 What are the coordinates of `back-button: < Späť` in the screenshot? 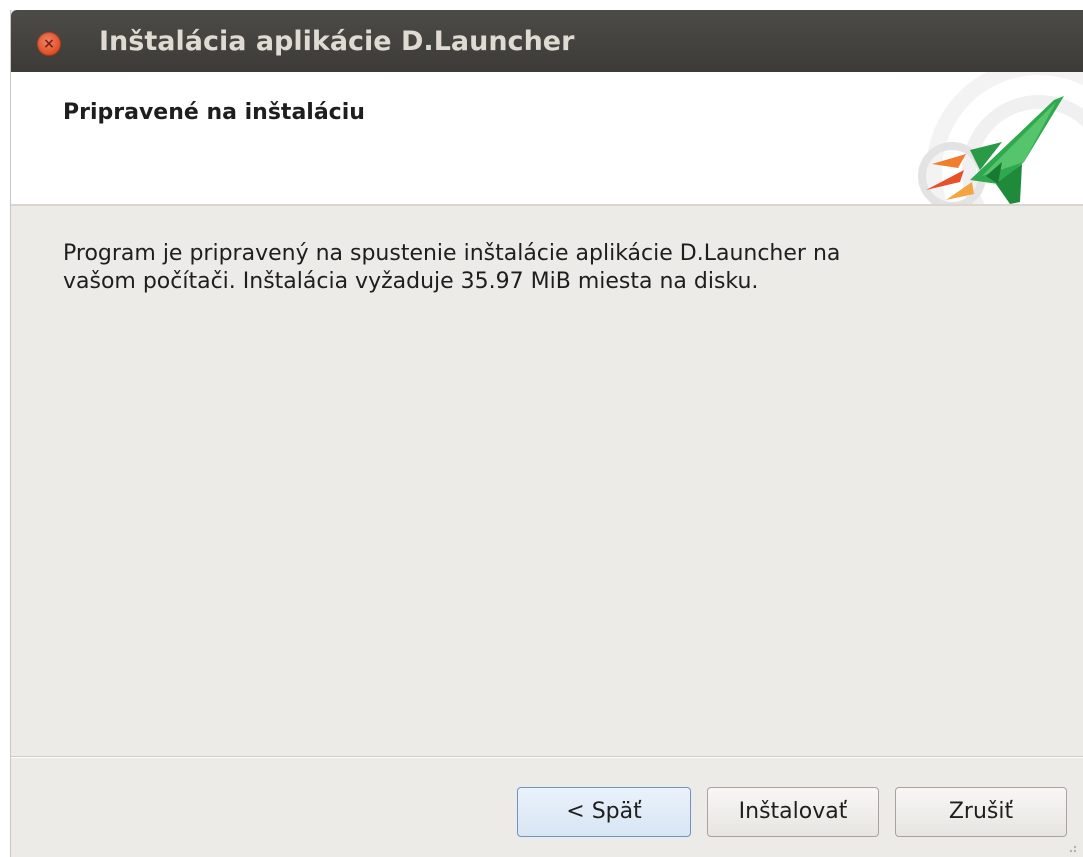 It's located at (604, 812).